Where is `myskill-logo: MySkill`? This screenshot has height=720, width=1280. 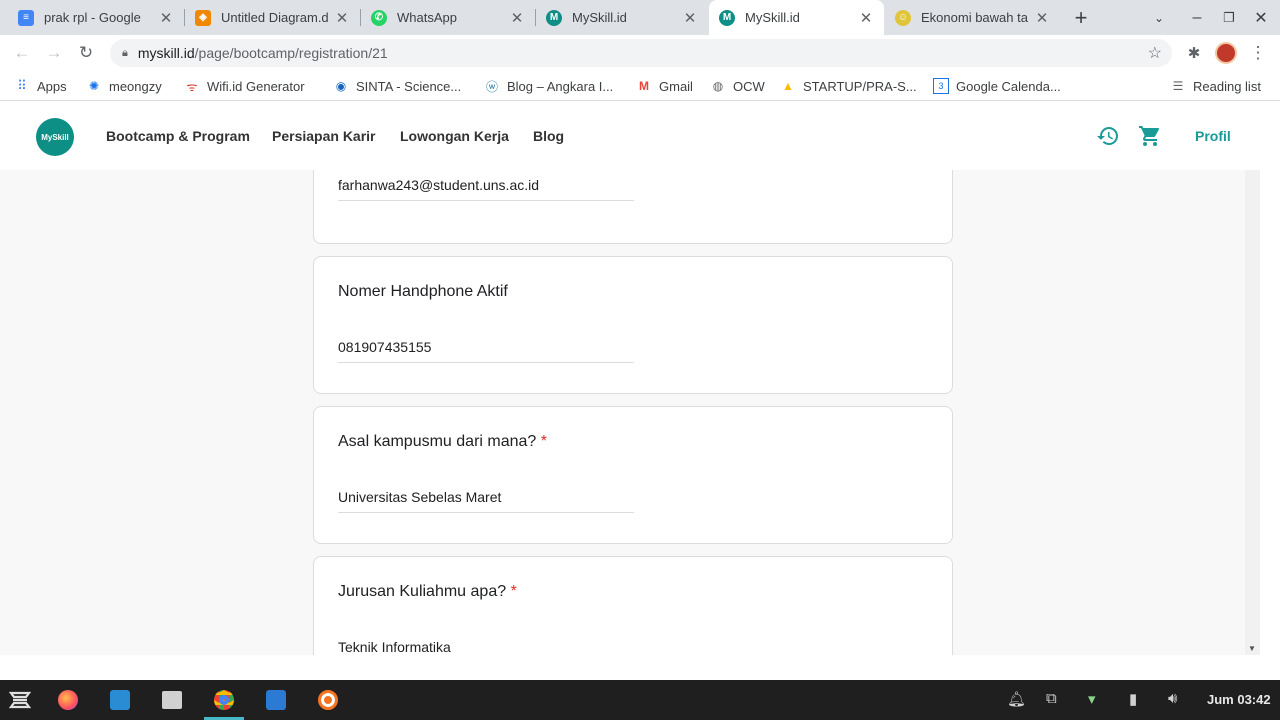
myskill-logo: MySkill is located at coordinates (55, 137).